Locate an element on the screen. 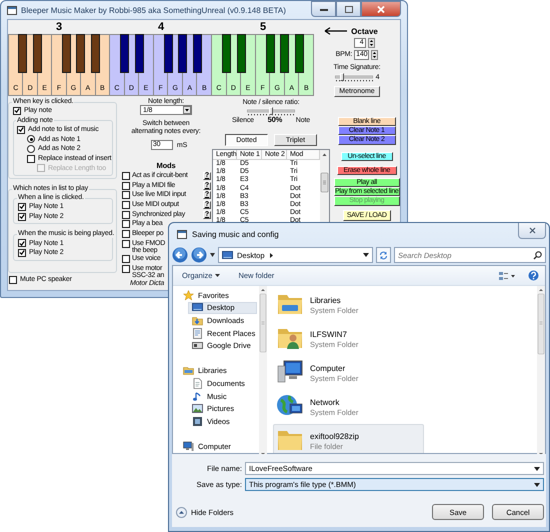  octave-number: 3 is located at coordinates (59, 27).